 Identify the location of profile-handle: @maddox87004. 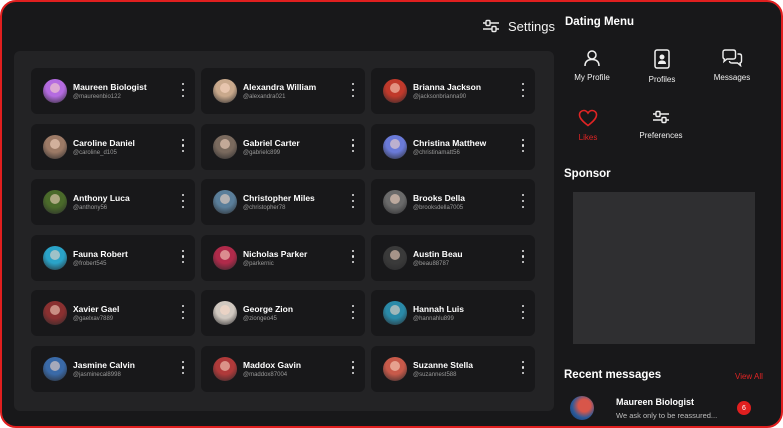
(265, 374).